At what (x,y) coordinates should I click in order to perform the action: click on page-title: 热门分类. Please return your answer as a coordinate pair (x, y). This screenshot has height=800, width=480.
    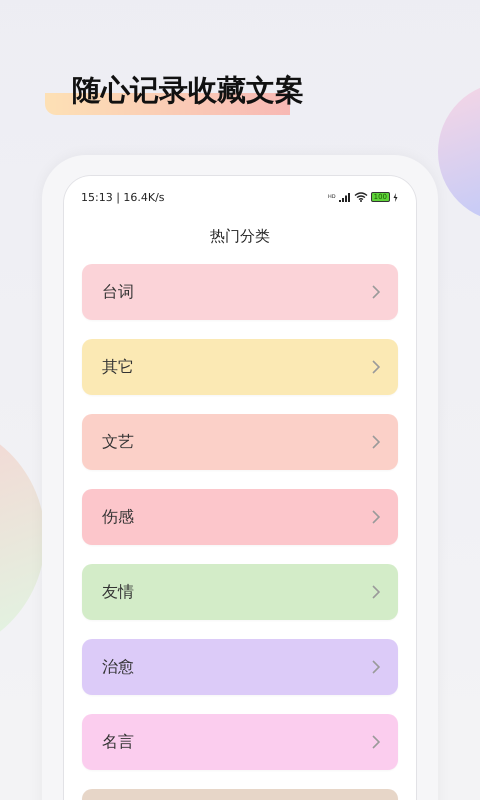
    Looking at the image, I should click on (240, 236).